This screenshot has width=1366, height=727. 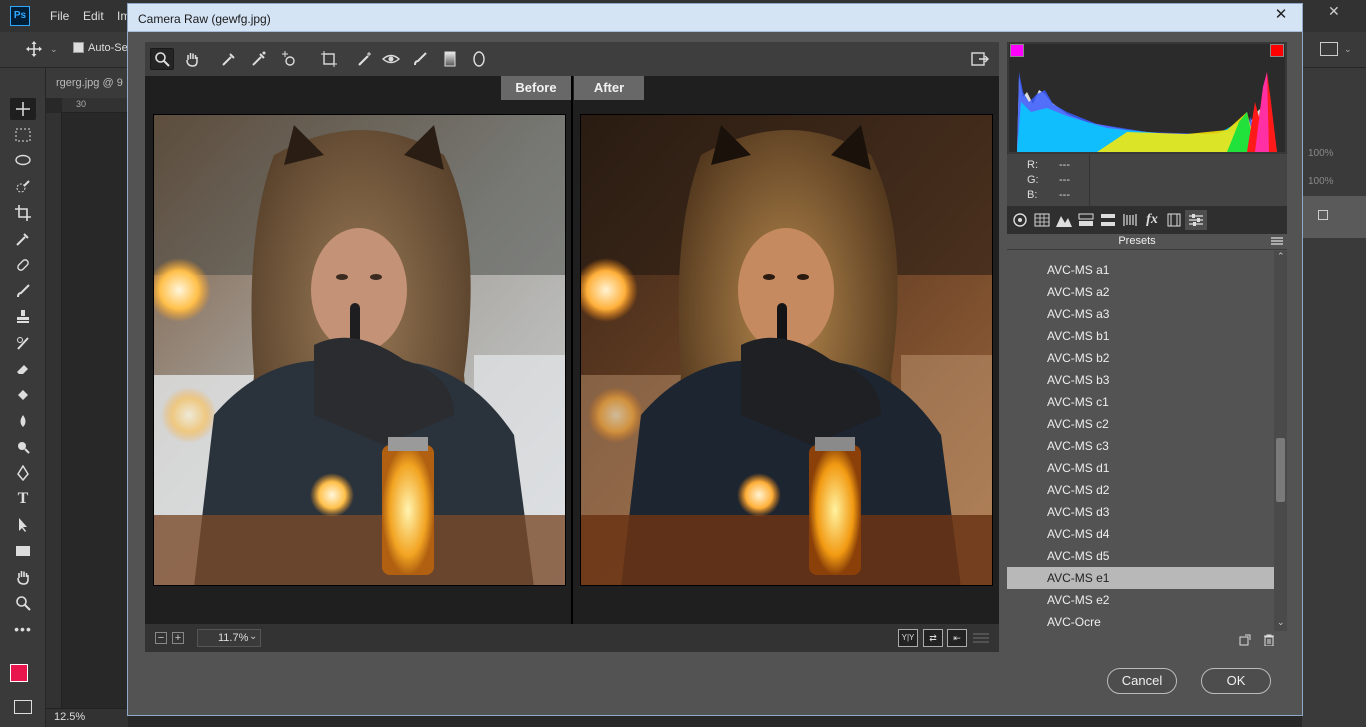 I want to click on history-brush-tool-icon, so click(x=23, y=343).